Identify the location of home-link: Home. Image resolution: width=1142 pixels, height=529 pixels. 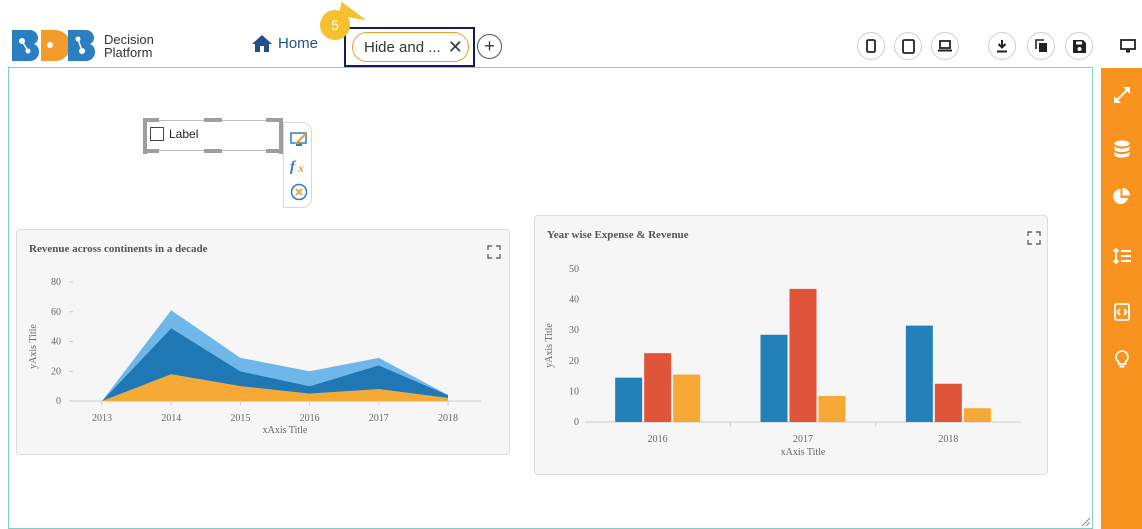
(285, 43).